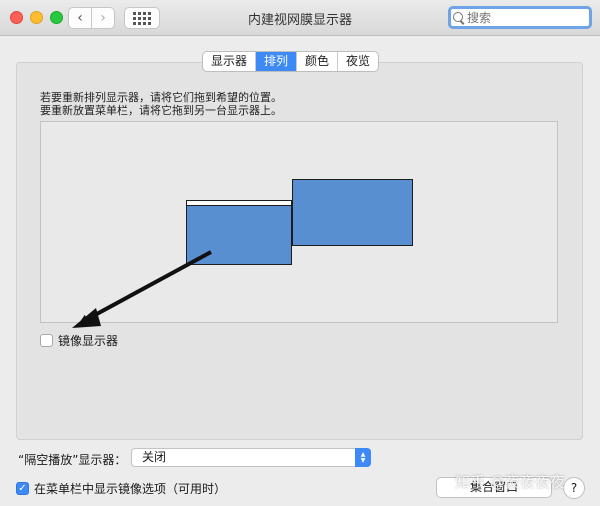 This screenshot has height=506, width=600. What do you see at coordinates (574, 488) in the screenshot?
I see `help-button: ?` at bounding box center [574, 488].